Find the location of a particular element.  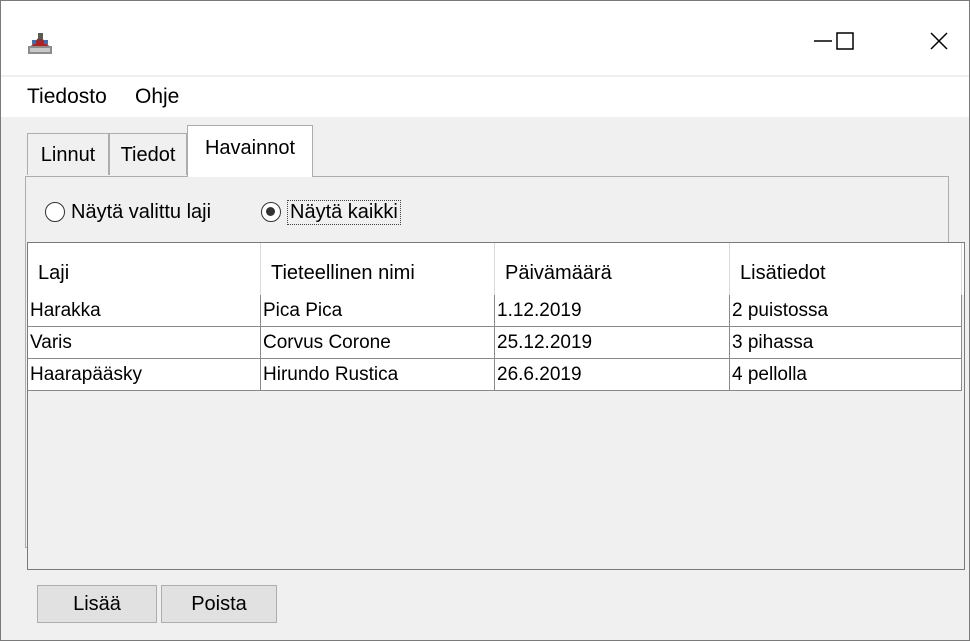

add-button: Lisää is located at coordinates (97, 604).